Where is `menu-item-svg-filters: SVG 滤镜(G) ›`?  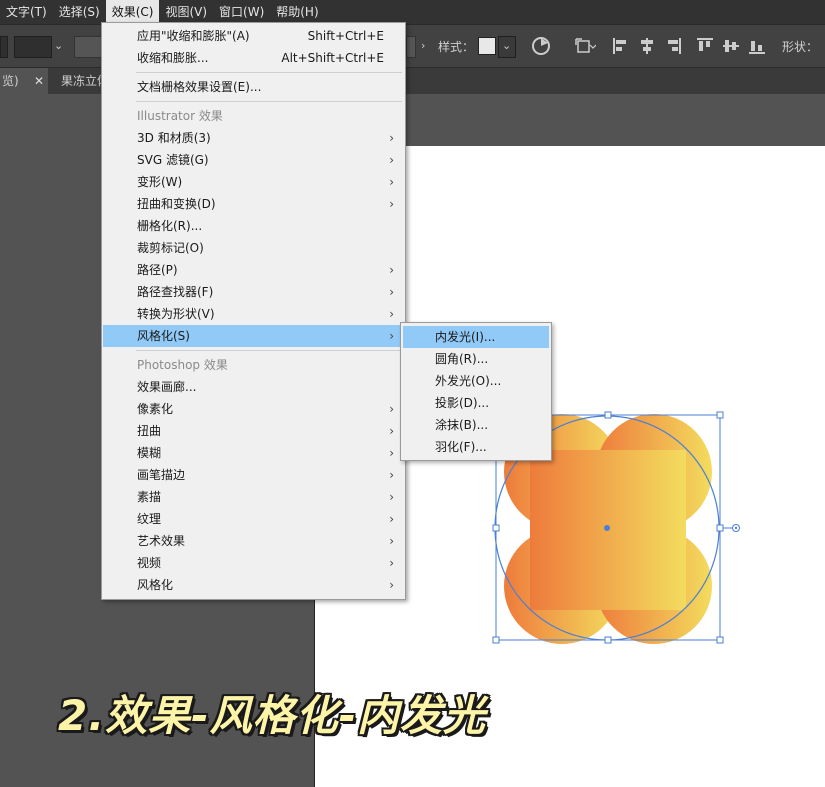 menu-item-svg-filters: SVG 滤镜(G) › is located at coordinates (253, 160).